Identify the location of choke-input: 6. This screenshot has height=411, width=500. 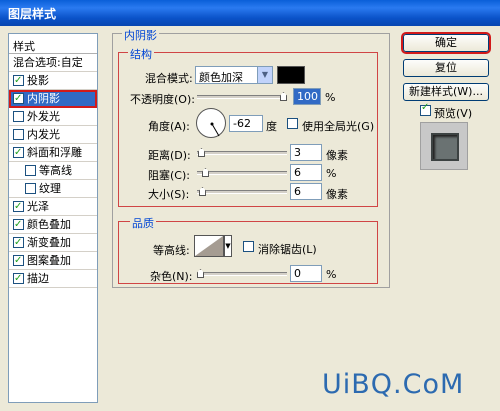
(306, 172).